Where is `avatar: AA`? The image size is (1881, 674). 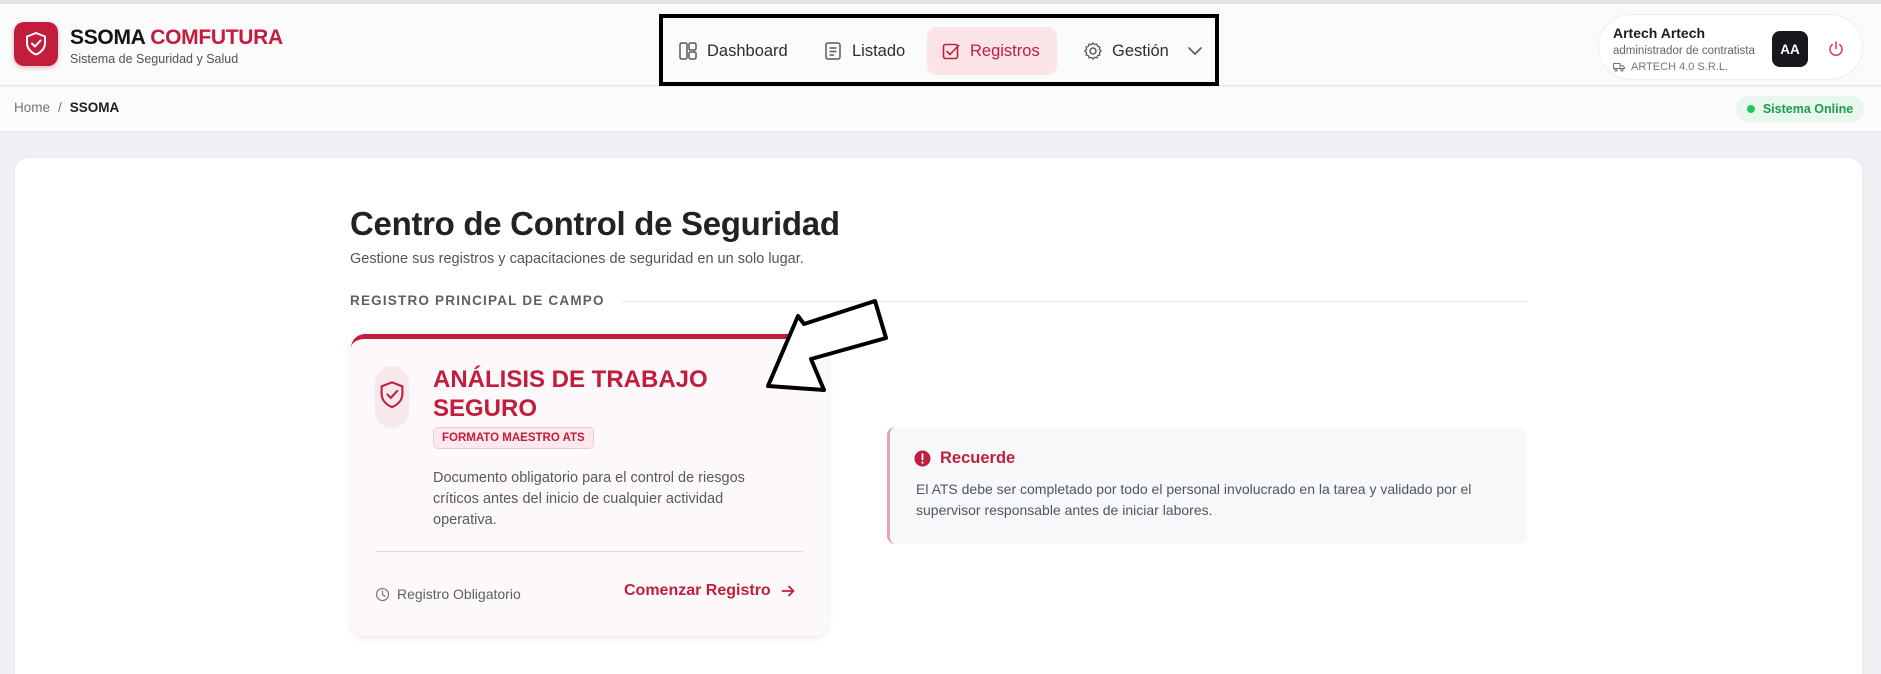
avatar: AA is located at coordinates (1790, 49).